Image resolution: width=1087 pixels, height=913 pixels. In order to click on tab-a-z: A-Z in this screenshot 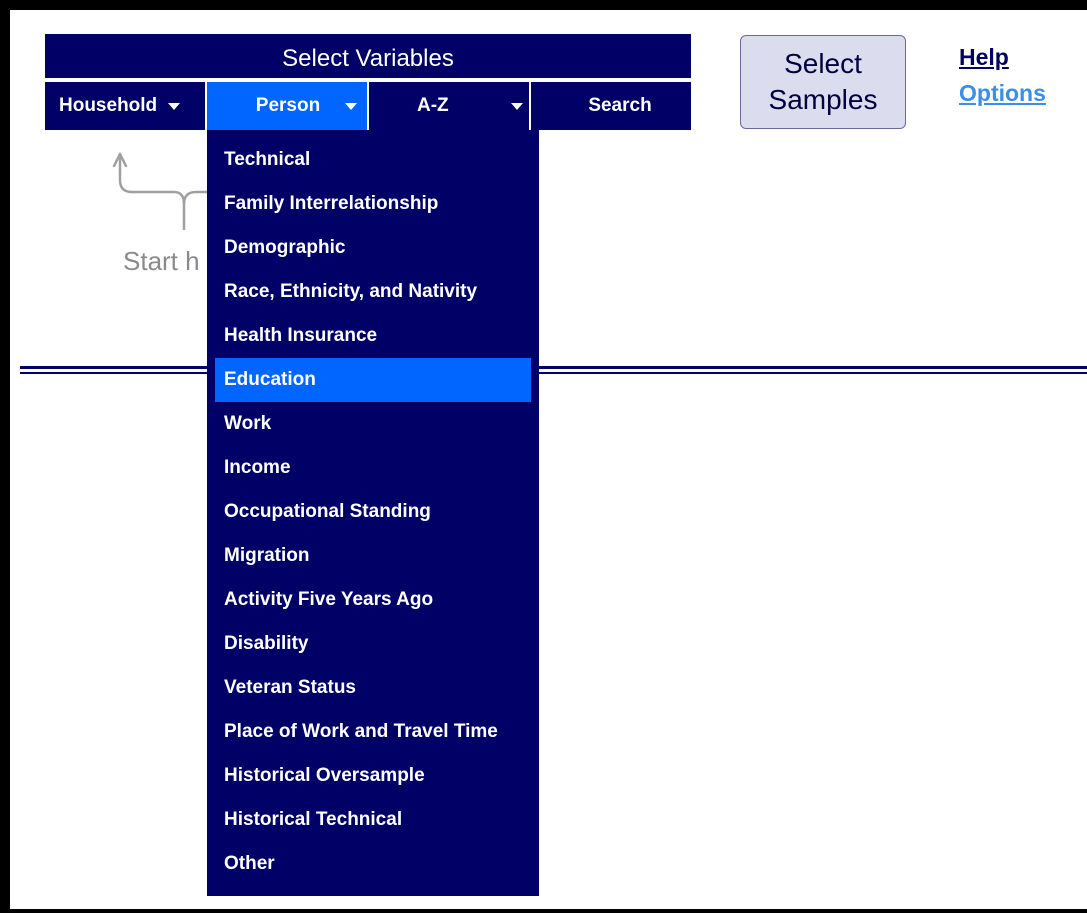, I will do `click(449, 106)`.